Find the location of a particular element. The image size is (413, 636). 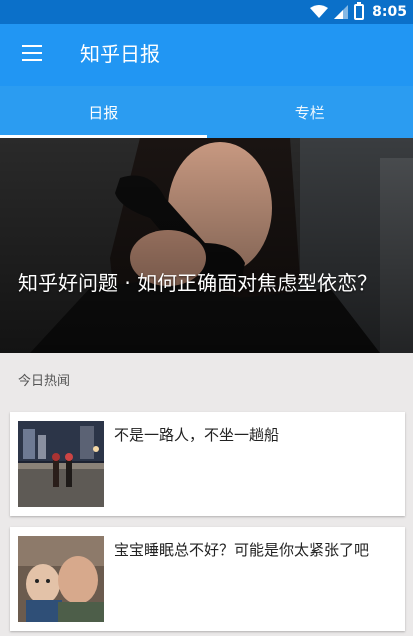

signal-icon is located at coordinates (341, 12).